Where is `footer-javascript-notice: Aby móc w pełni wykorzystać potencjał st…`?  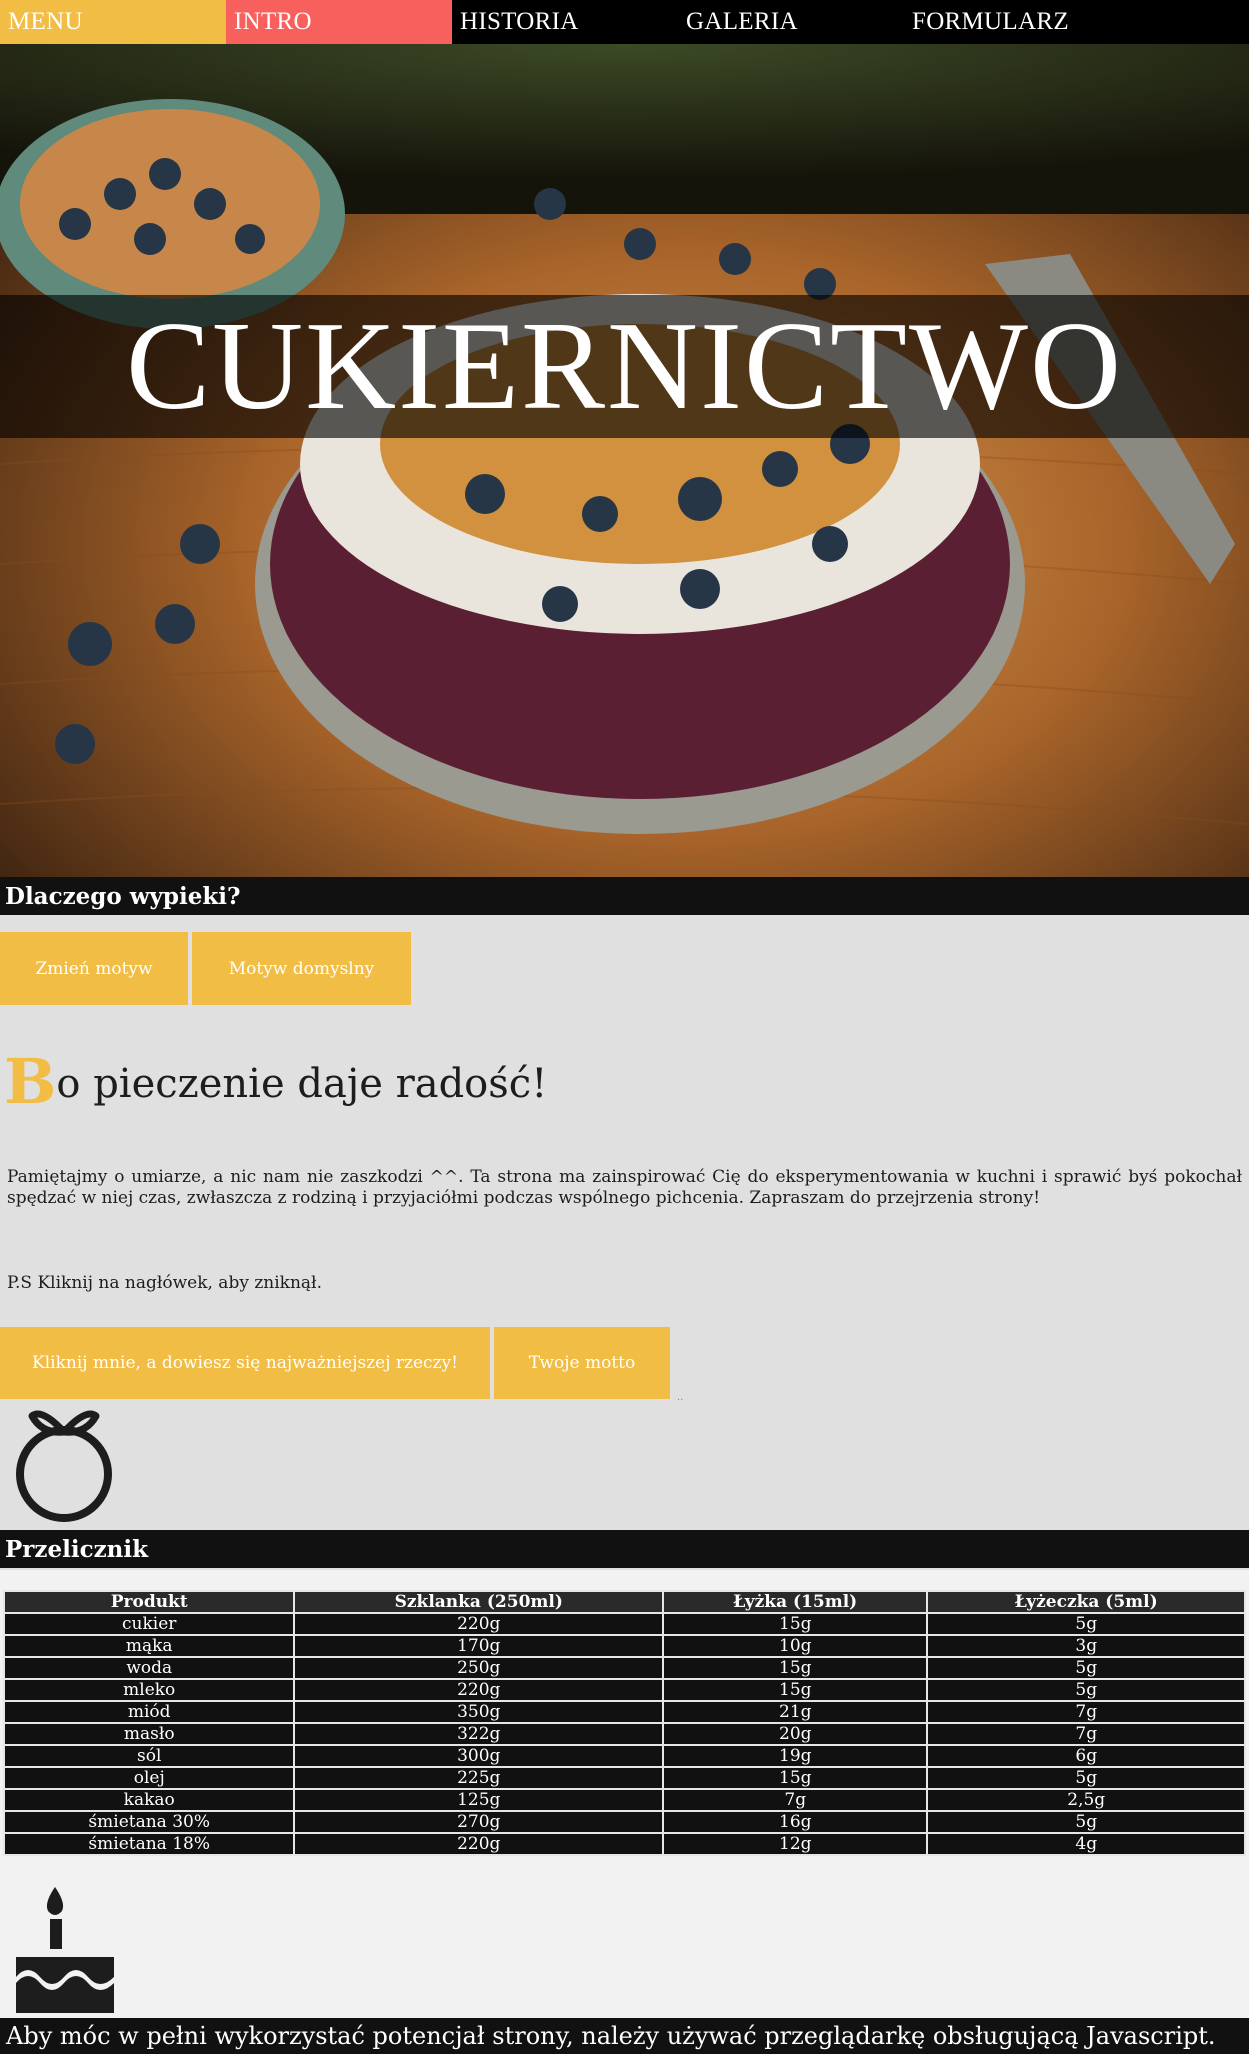
footer-javascript-notice: Aby móc w pełni wykorzystać potencjał st… is located at coordinates (624, 2036).